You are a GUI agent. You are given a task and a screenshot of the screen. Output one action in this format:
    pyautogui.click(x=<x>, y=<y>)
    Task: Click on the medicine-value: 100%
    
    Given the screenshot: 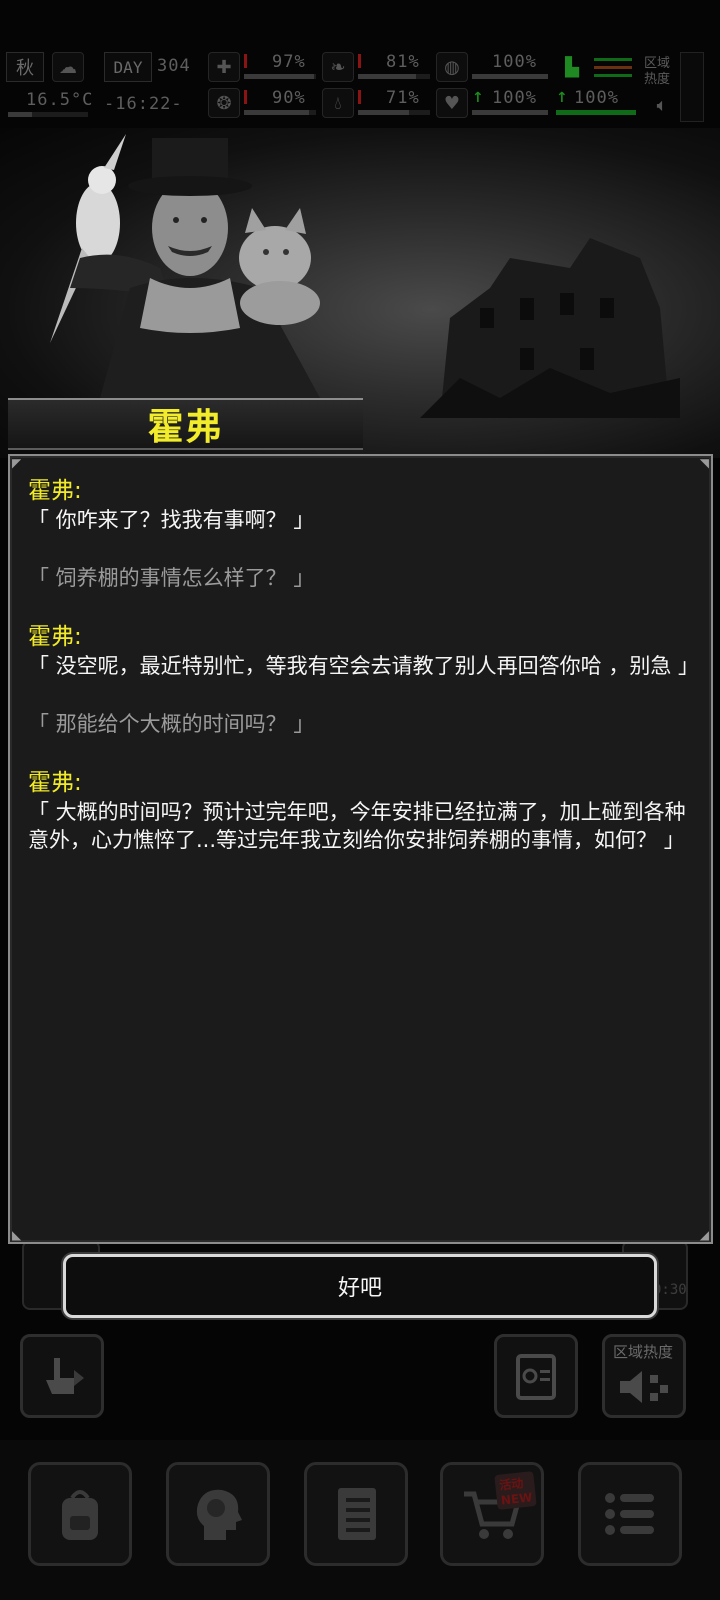 What is the action you would take?
    pyautogui.click(x=514, y=62)
    